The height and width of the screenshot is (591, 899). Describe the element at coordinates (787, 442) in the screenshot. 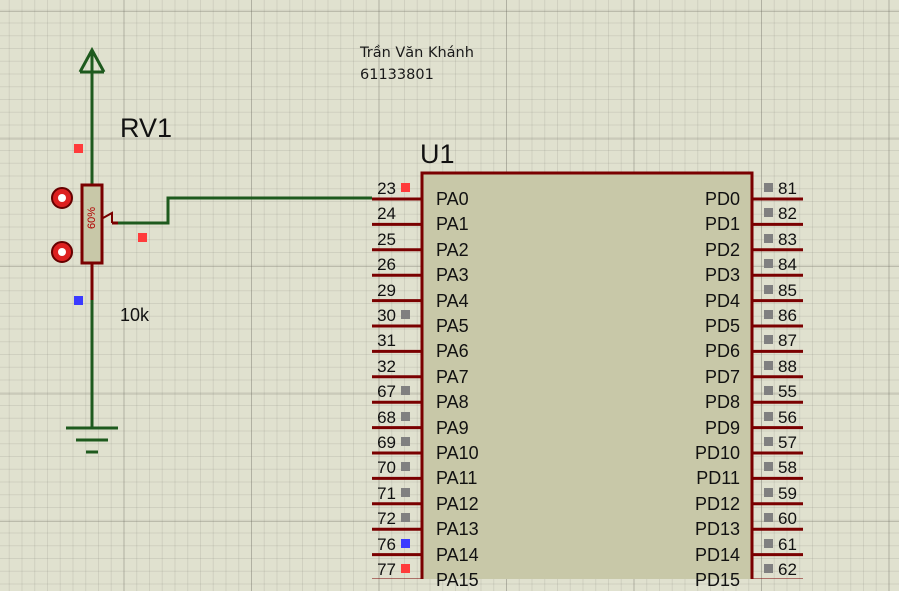

I see `pin-number: 57` at that location.